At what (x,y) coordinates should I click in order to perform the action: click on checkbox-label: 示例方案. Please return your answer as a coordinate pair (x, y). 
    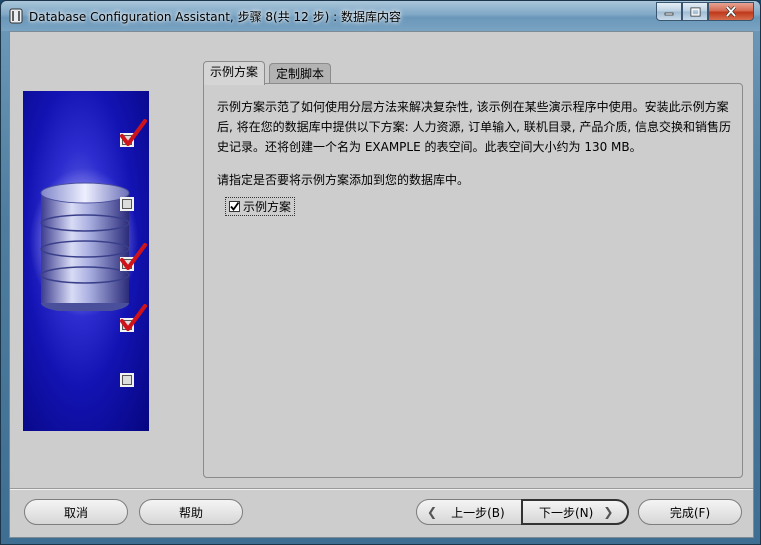
    Looking at the image, I should click on (267, 207).